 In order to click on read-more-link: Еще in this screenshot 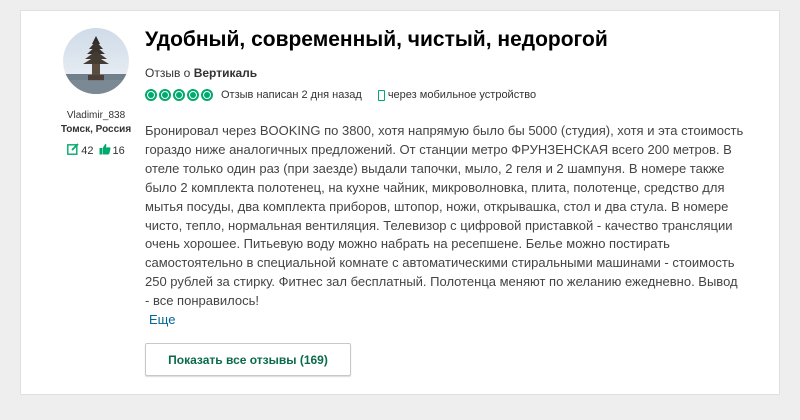, I will do `click(162, 319)`.